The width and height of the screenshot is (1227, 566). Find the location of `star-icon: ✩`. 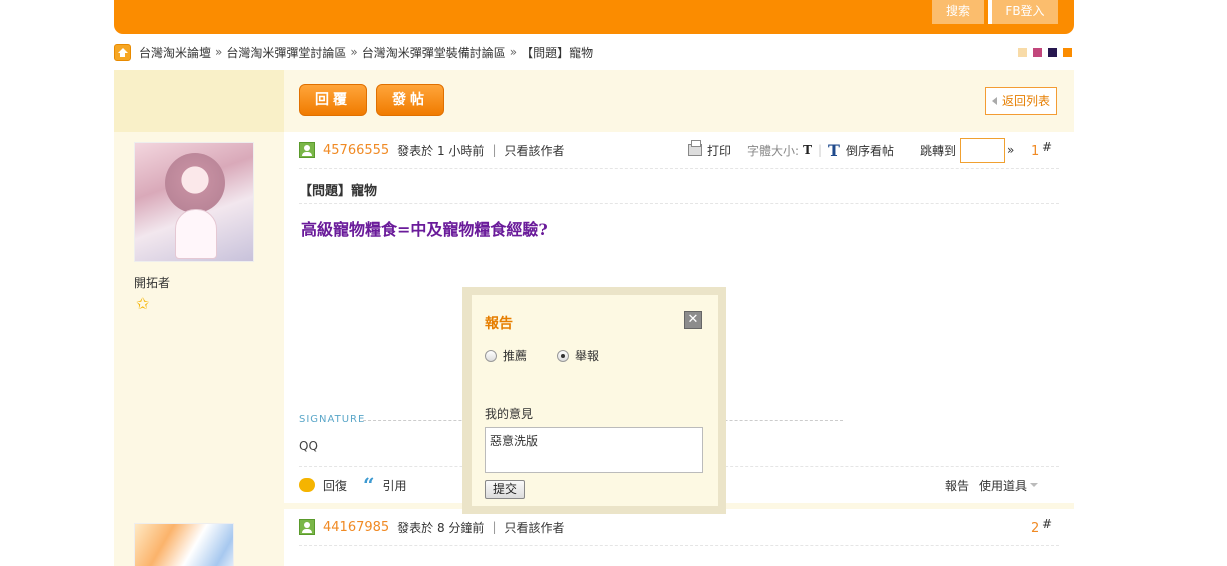

star-icon: ✩ is located at coordinates (143, 303).